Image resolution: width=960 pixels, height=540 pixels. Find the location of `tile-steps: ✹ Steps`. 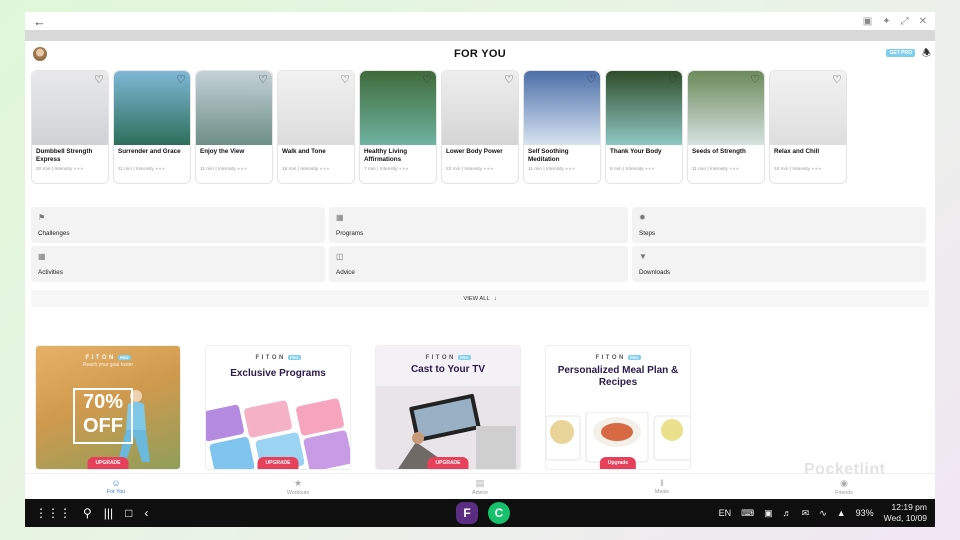

tile-steps: ✹ Steps is located at coordinates (779, 225).